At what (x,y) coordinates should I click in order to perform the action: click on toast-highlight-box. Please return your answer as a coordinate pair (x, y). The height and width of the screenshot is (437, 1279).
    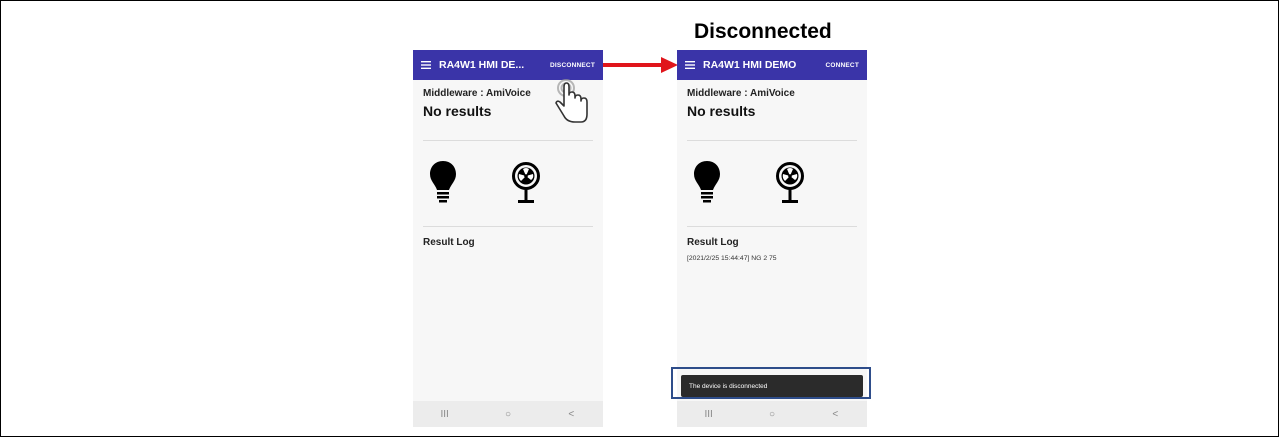
    Looking at the image, I should click on (771, 383).